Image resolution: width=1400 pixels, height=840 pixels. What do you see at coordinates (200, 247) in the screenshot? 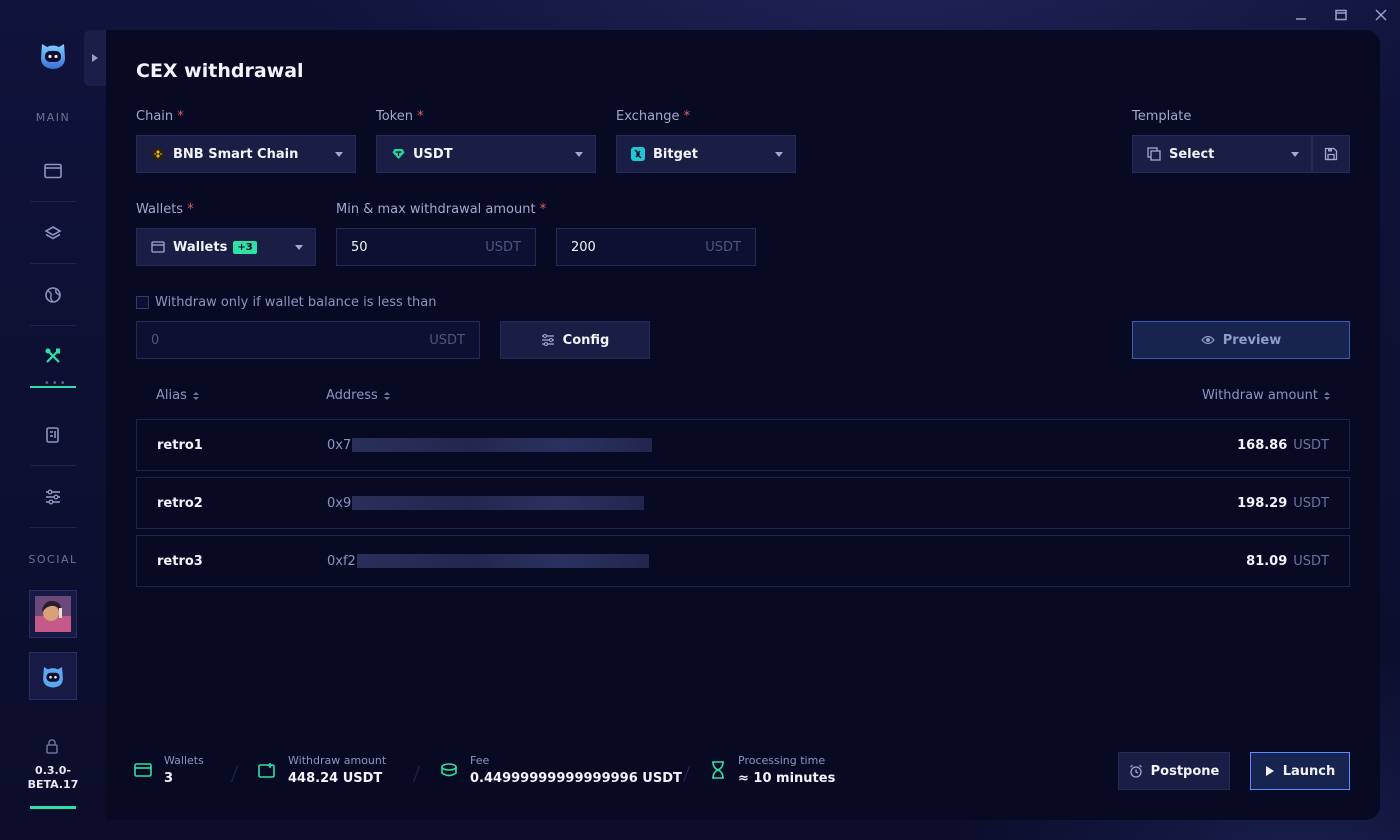
I see `wallets-select-value: Wallets` at bounding box center [200, 247].